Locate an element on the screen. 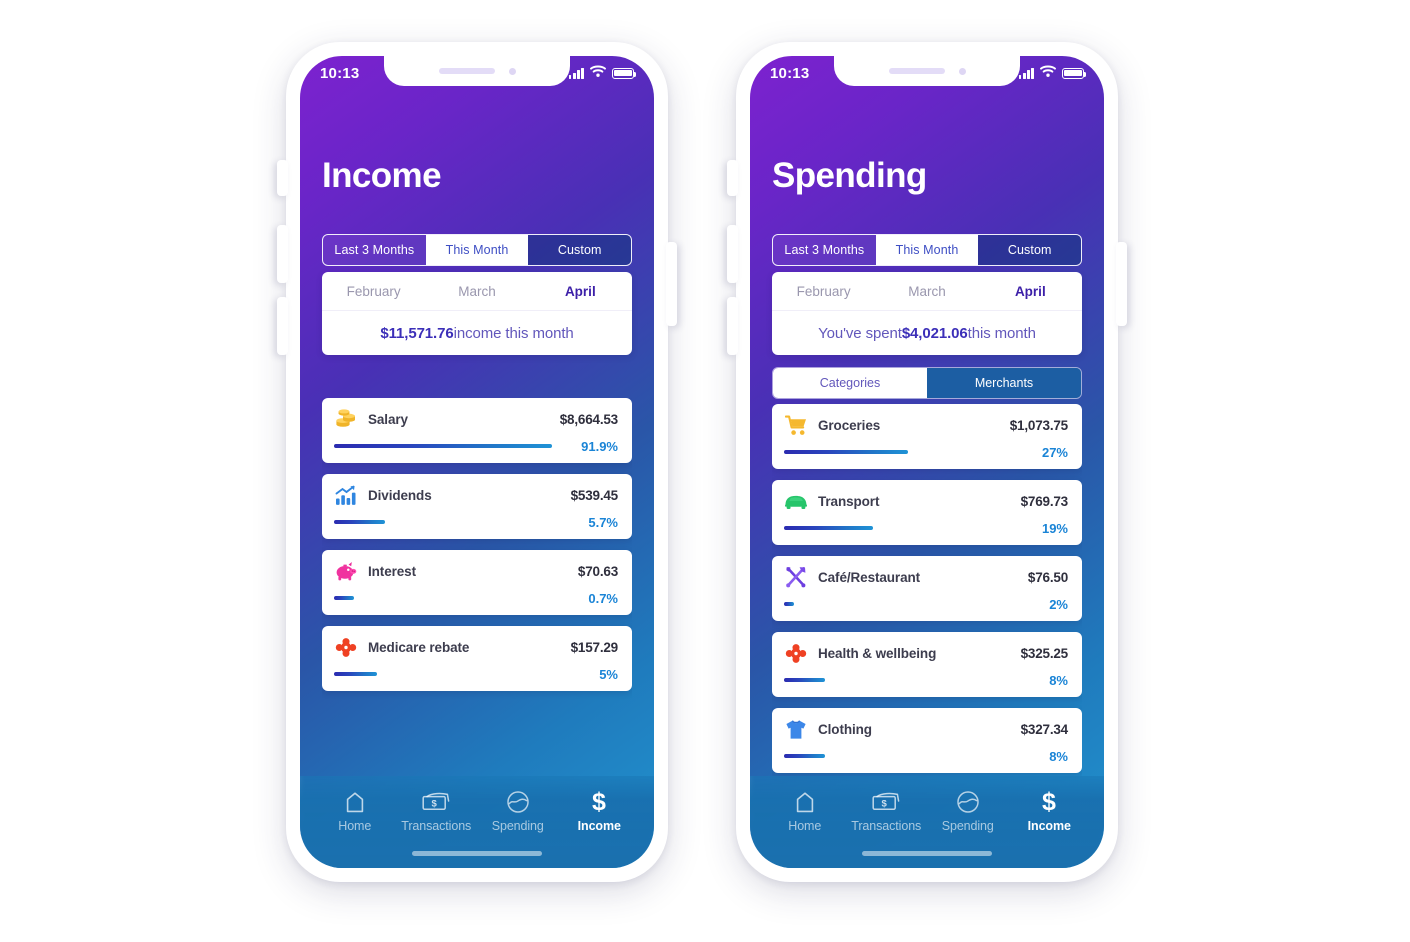 Image resolution: width=1410 pixels, height=942 pixels. list-item-footer: 0.7% is located at coordinates (476, 598).